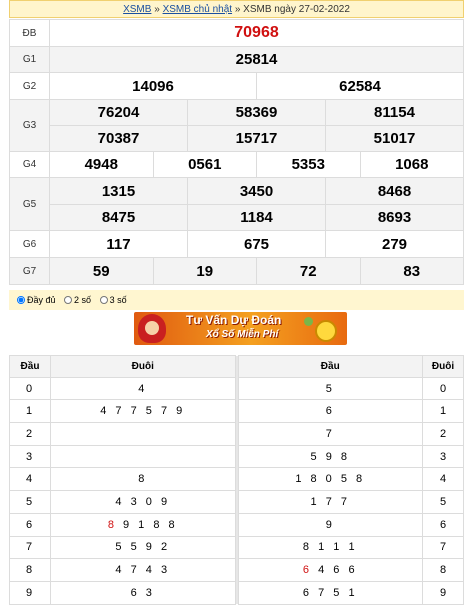  Describe the element at coordinates (41, 300) in the screenshot. I see `option-full-label: Đầy đủ` at that location.